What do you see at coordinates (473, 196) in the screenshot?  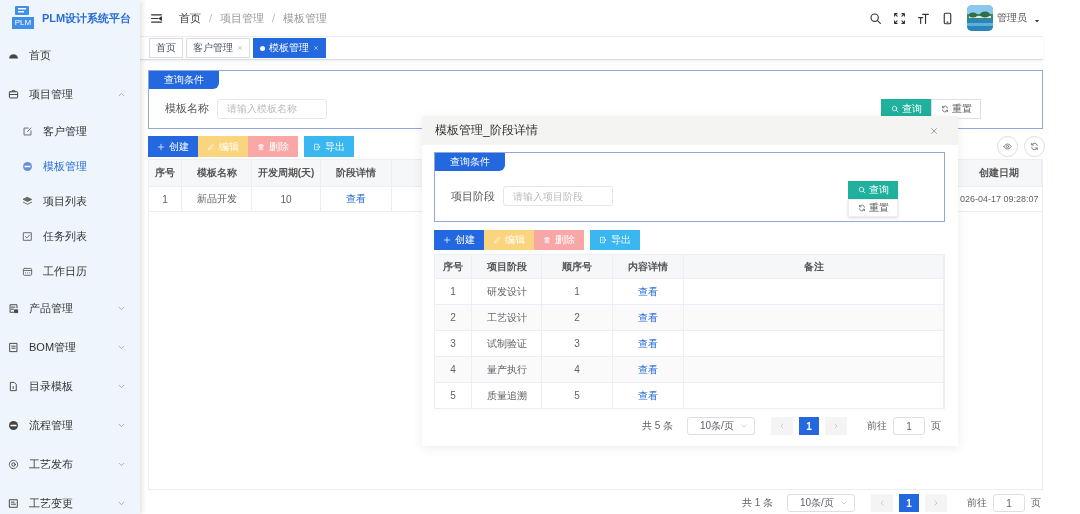 I see `field-label: 项目阶段` at bounding box center [473, 196].